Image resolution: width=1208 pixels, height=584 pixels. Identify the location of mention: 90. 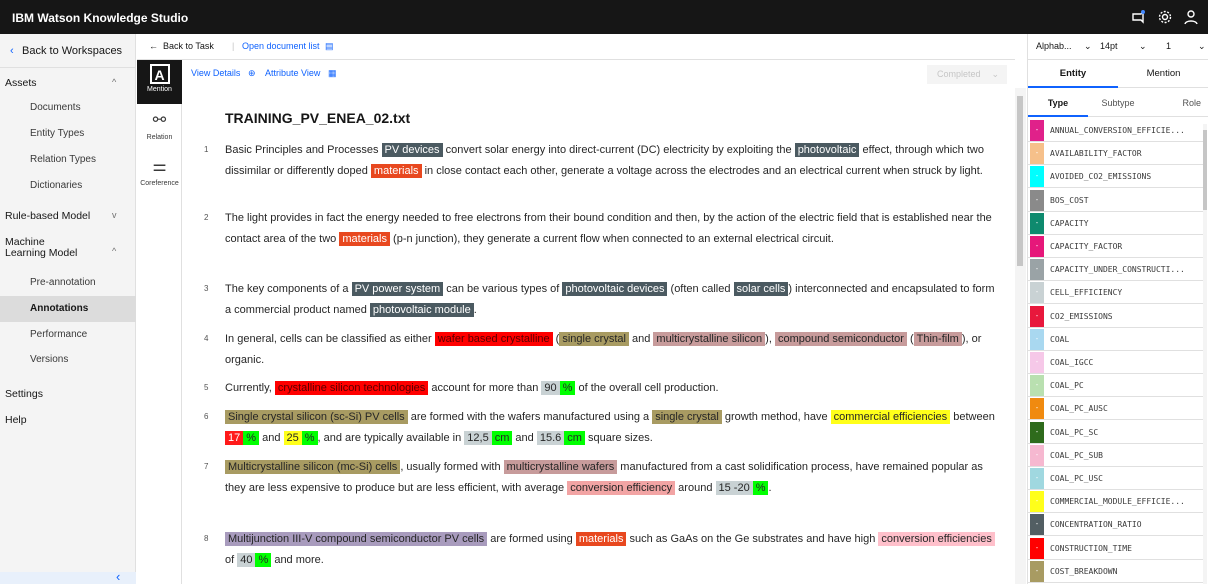
(550, 388).